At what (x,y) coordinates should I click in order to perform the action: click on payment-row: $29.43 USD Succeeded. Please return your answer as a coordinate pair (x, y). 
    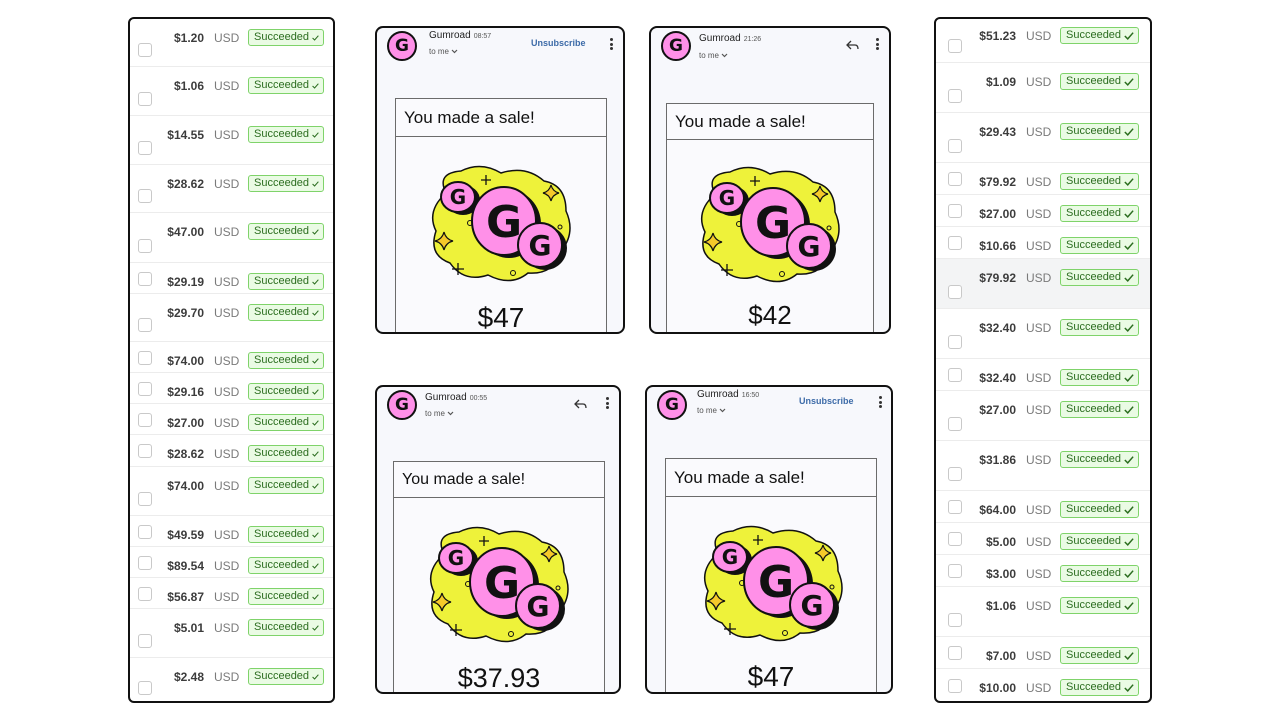
    Looking at the image, I should click on (1043, 138).